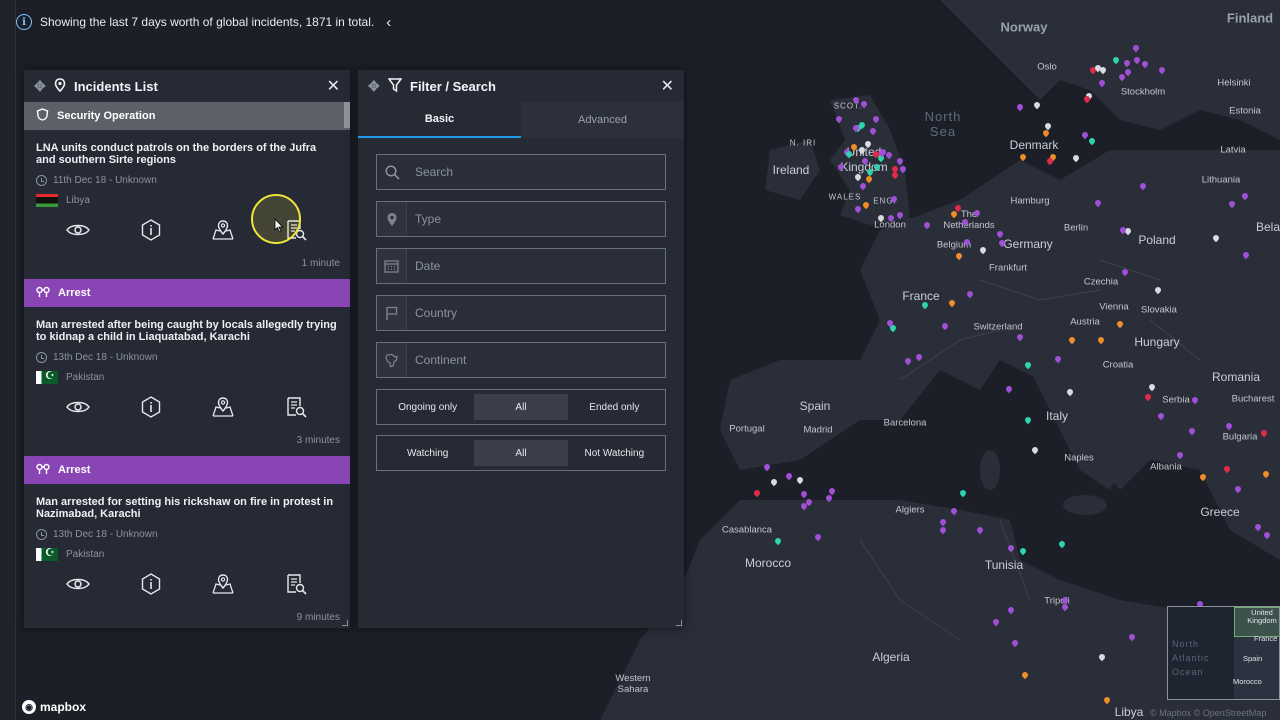 The image size is (1280, 720). Describe the element at coordinates (24, 22) in the screenshot. I see `info-icon: i` at that location.